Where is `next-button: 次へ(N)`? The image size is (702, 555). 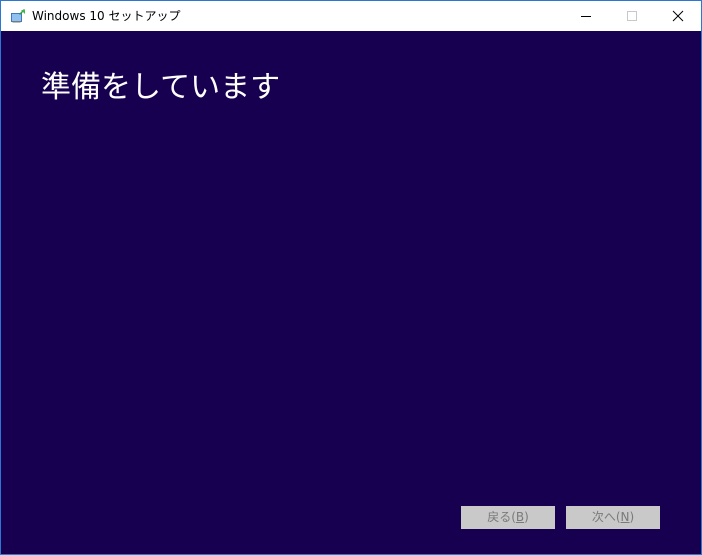 next-button: 次へ(N) is located at coordinates (613, 517).